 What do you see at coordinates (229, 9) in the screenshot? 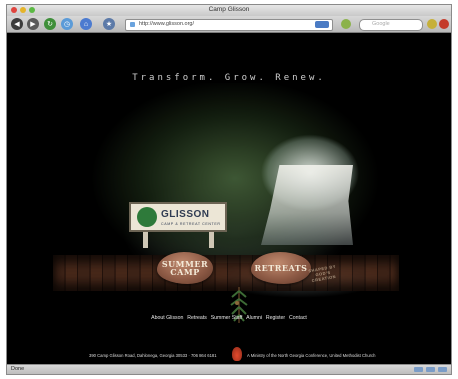
I see `window-title: Camp Glisson` at bounding box center [229, 9].